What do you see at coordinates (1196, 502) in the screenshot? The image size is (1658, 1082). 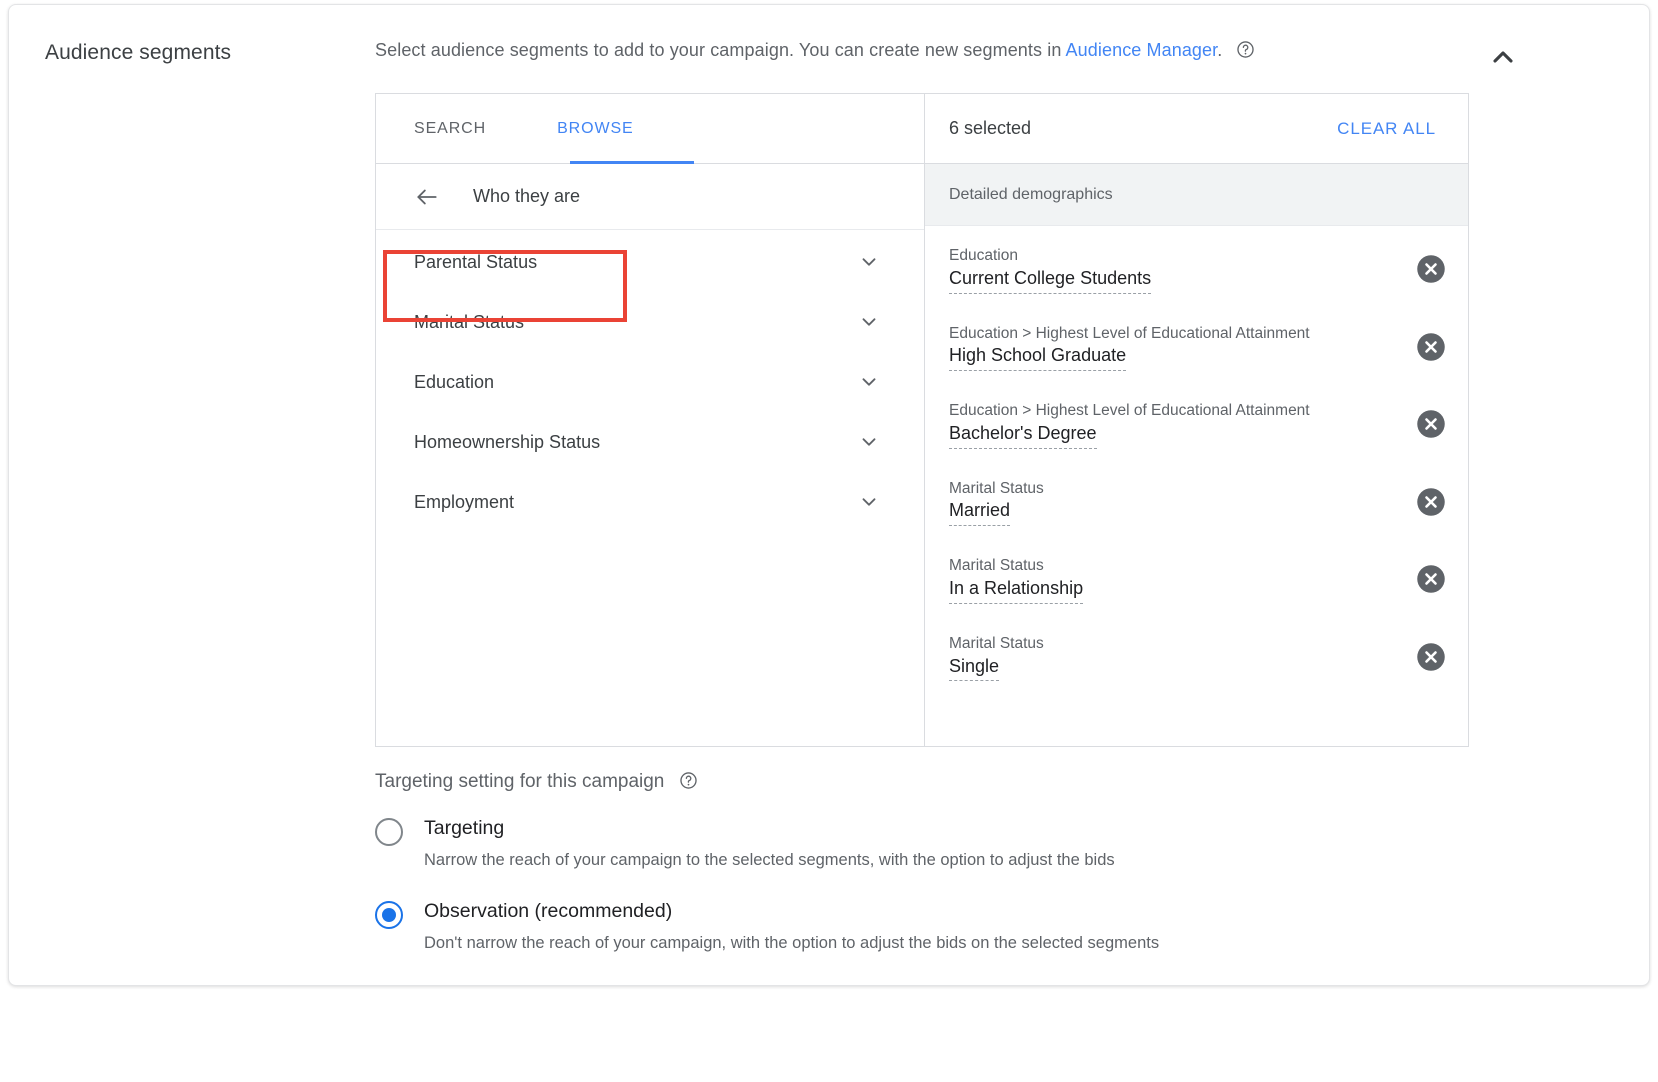 I see `list-item: Marital Status Married` at bounding box center [1196, 502].